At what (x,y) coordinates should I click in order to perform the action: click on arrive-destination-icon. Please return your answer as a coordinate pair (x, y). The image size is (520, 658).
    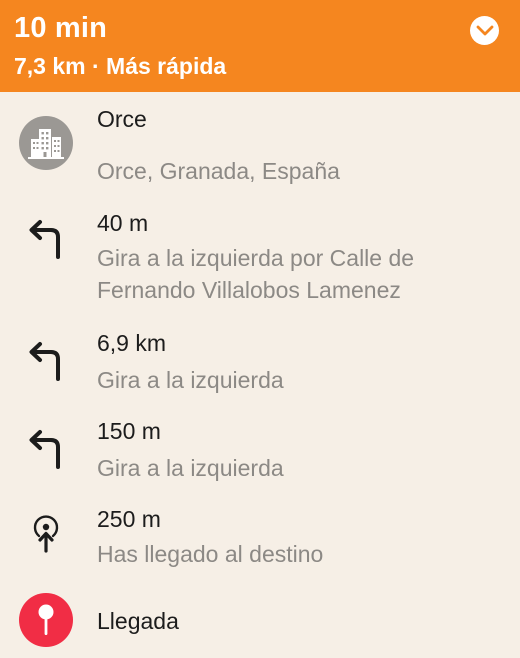
    Looking at the image, I should click on (46, 534).